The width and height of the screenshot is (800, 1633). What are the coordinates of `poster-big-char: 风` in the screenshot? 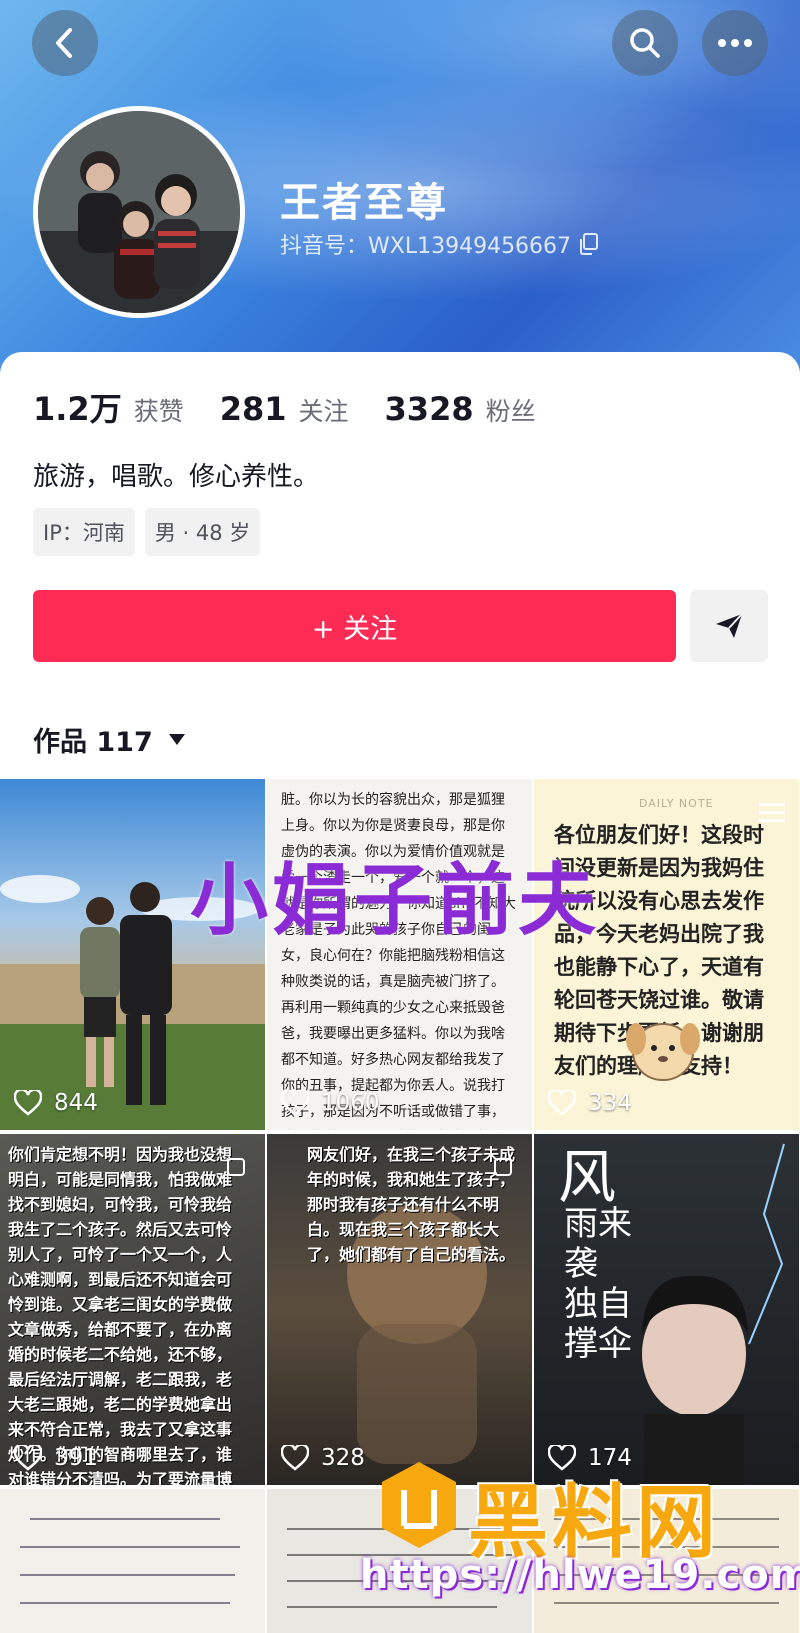 It's located at (587, 1177).